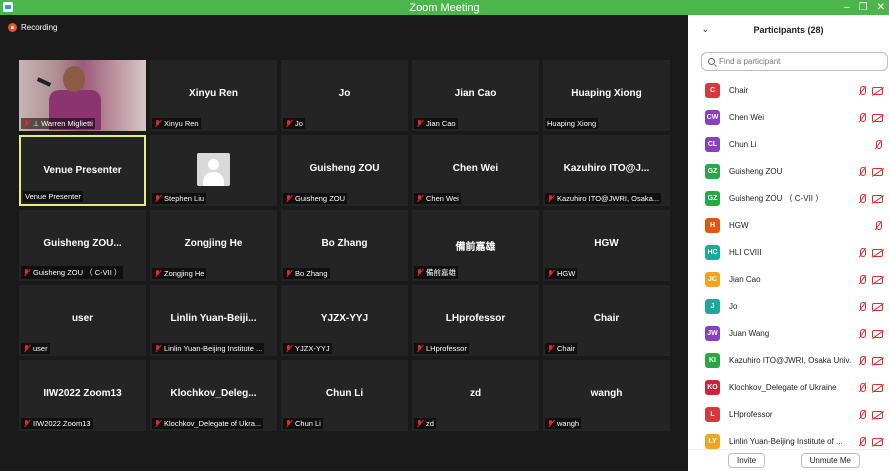 The height and width of the screenshot is (471, 889). Describe the element at coordinates (712, 198) in the screenshot. I see `participant-avatar: GZ` at that location.